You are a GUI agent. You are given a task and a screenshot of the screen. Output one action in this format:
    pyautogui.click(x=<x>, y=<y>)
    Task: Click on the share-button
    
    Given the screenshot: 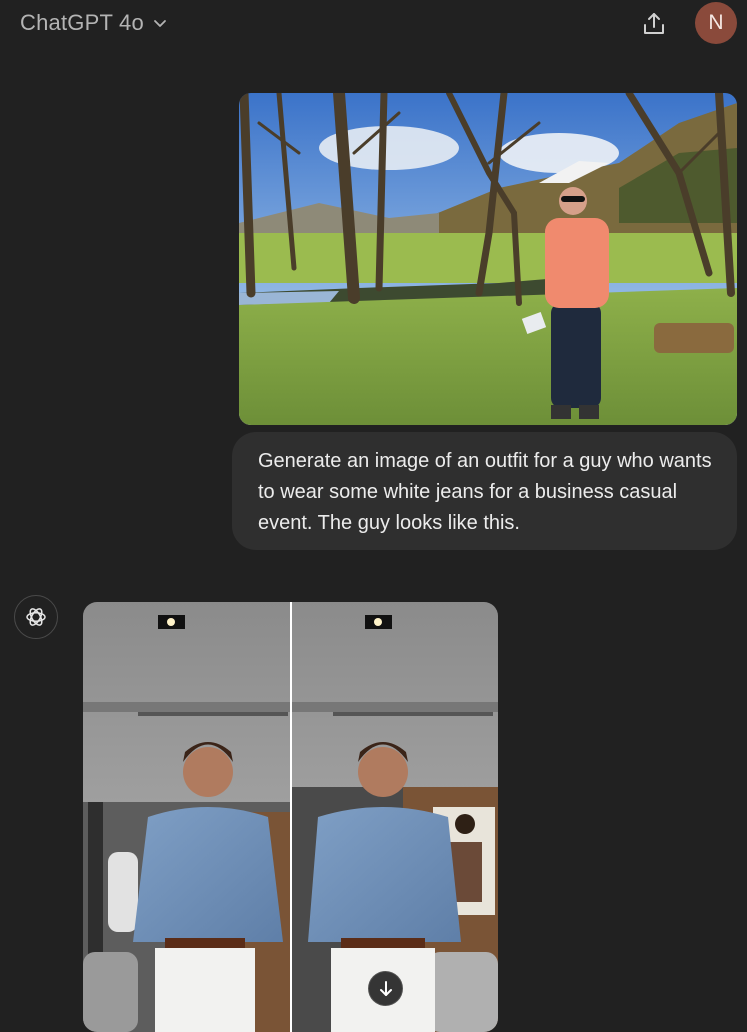 What is the action you would take?
    pyautogui.click(x=654, y=24)
    